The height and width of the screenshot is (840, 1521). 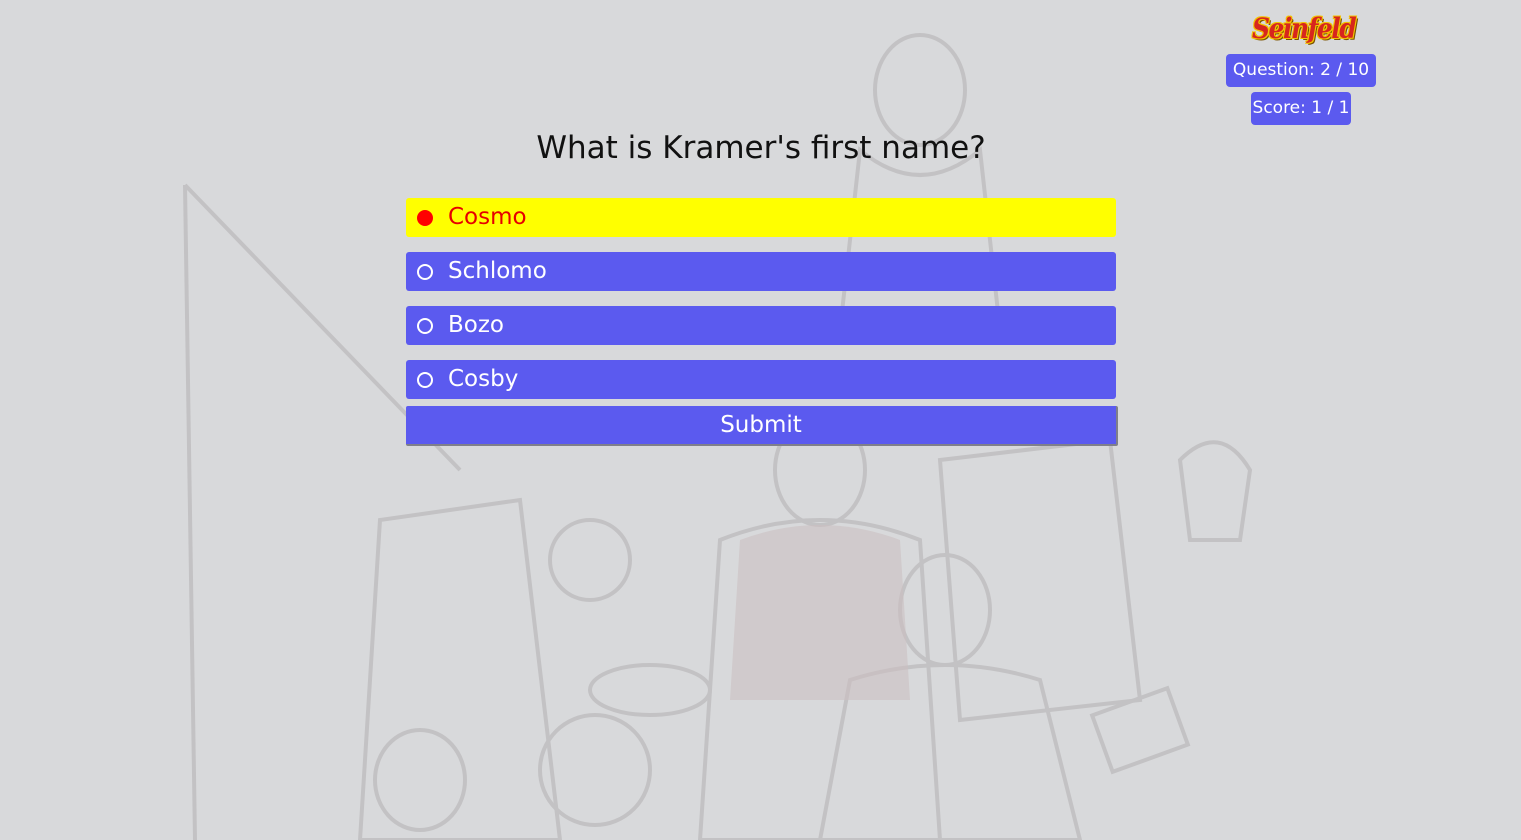 What do you see at coordinates (483, 379) in the screenshot?
I see `answer-label: Cosby` at bounding box center [483, 379].